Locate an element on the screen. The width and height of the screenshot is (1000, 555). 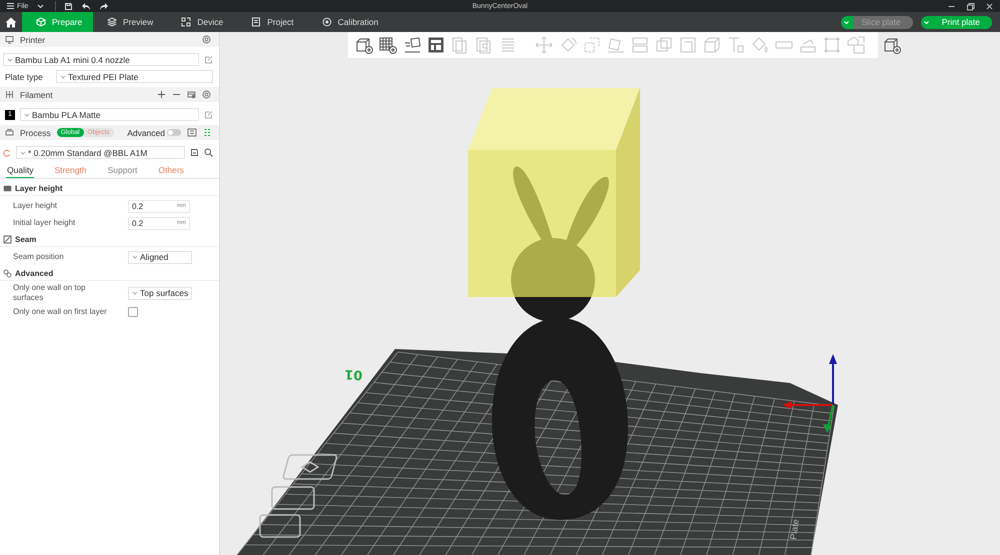
home-icon is located at coordinates (11, 22).